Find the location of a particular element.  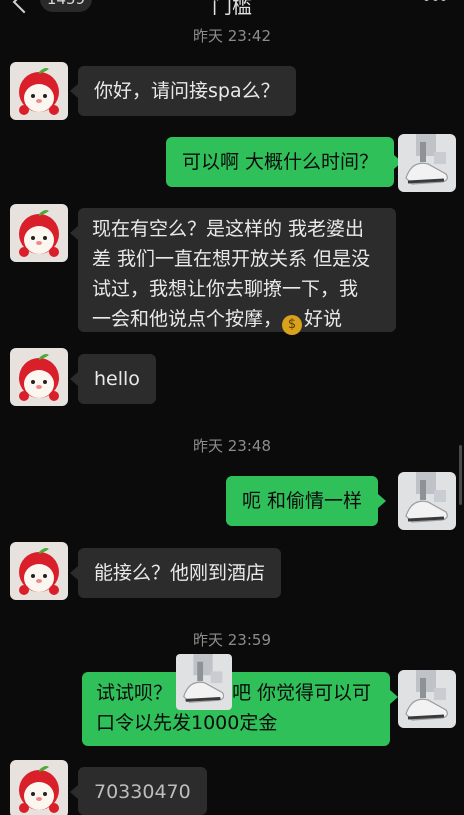

timestamp: 昨天 23:48 is located at coordinates (232, 446).